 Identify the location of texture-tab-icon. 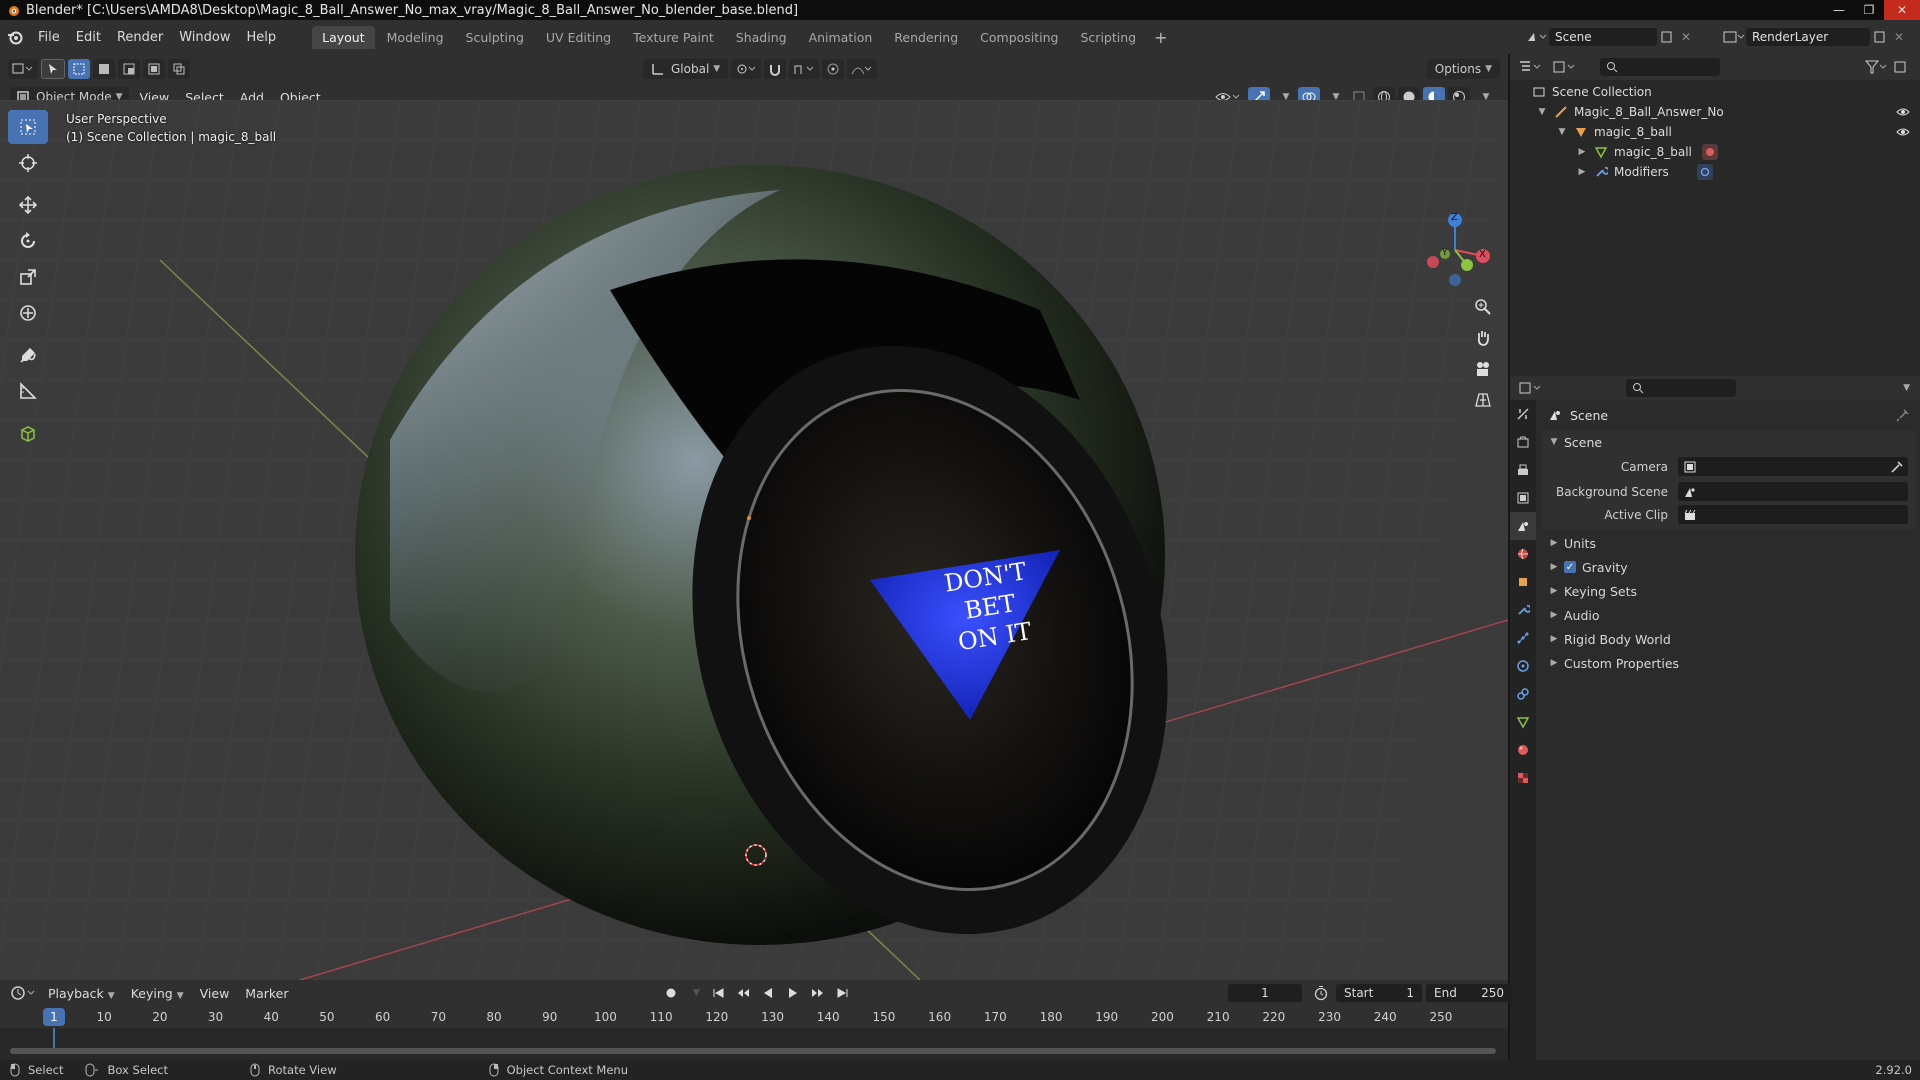
(1523, 778).